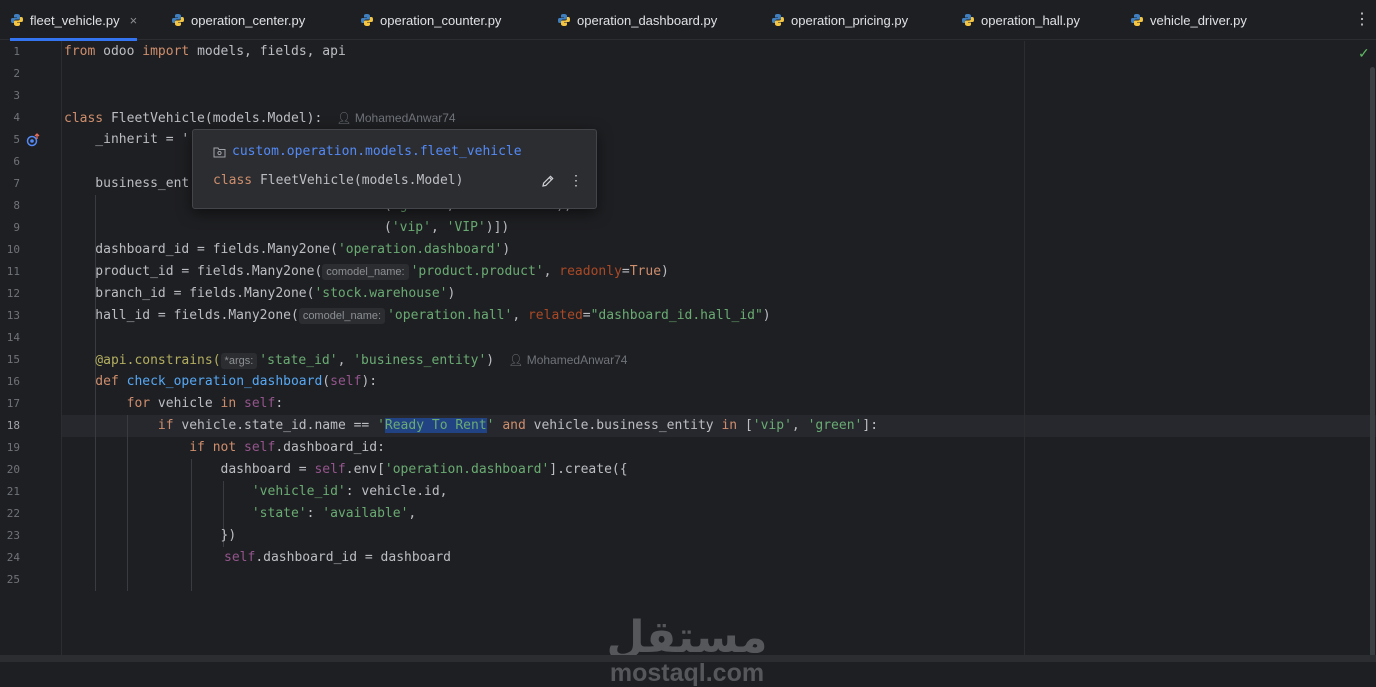  I want to click on code-line-22: 'state': 'available',, so click(240, 514).